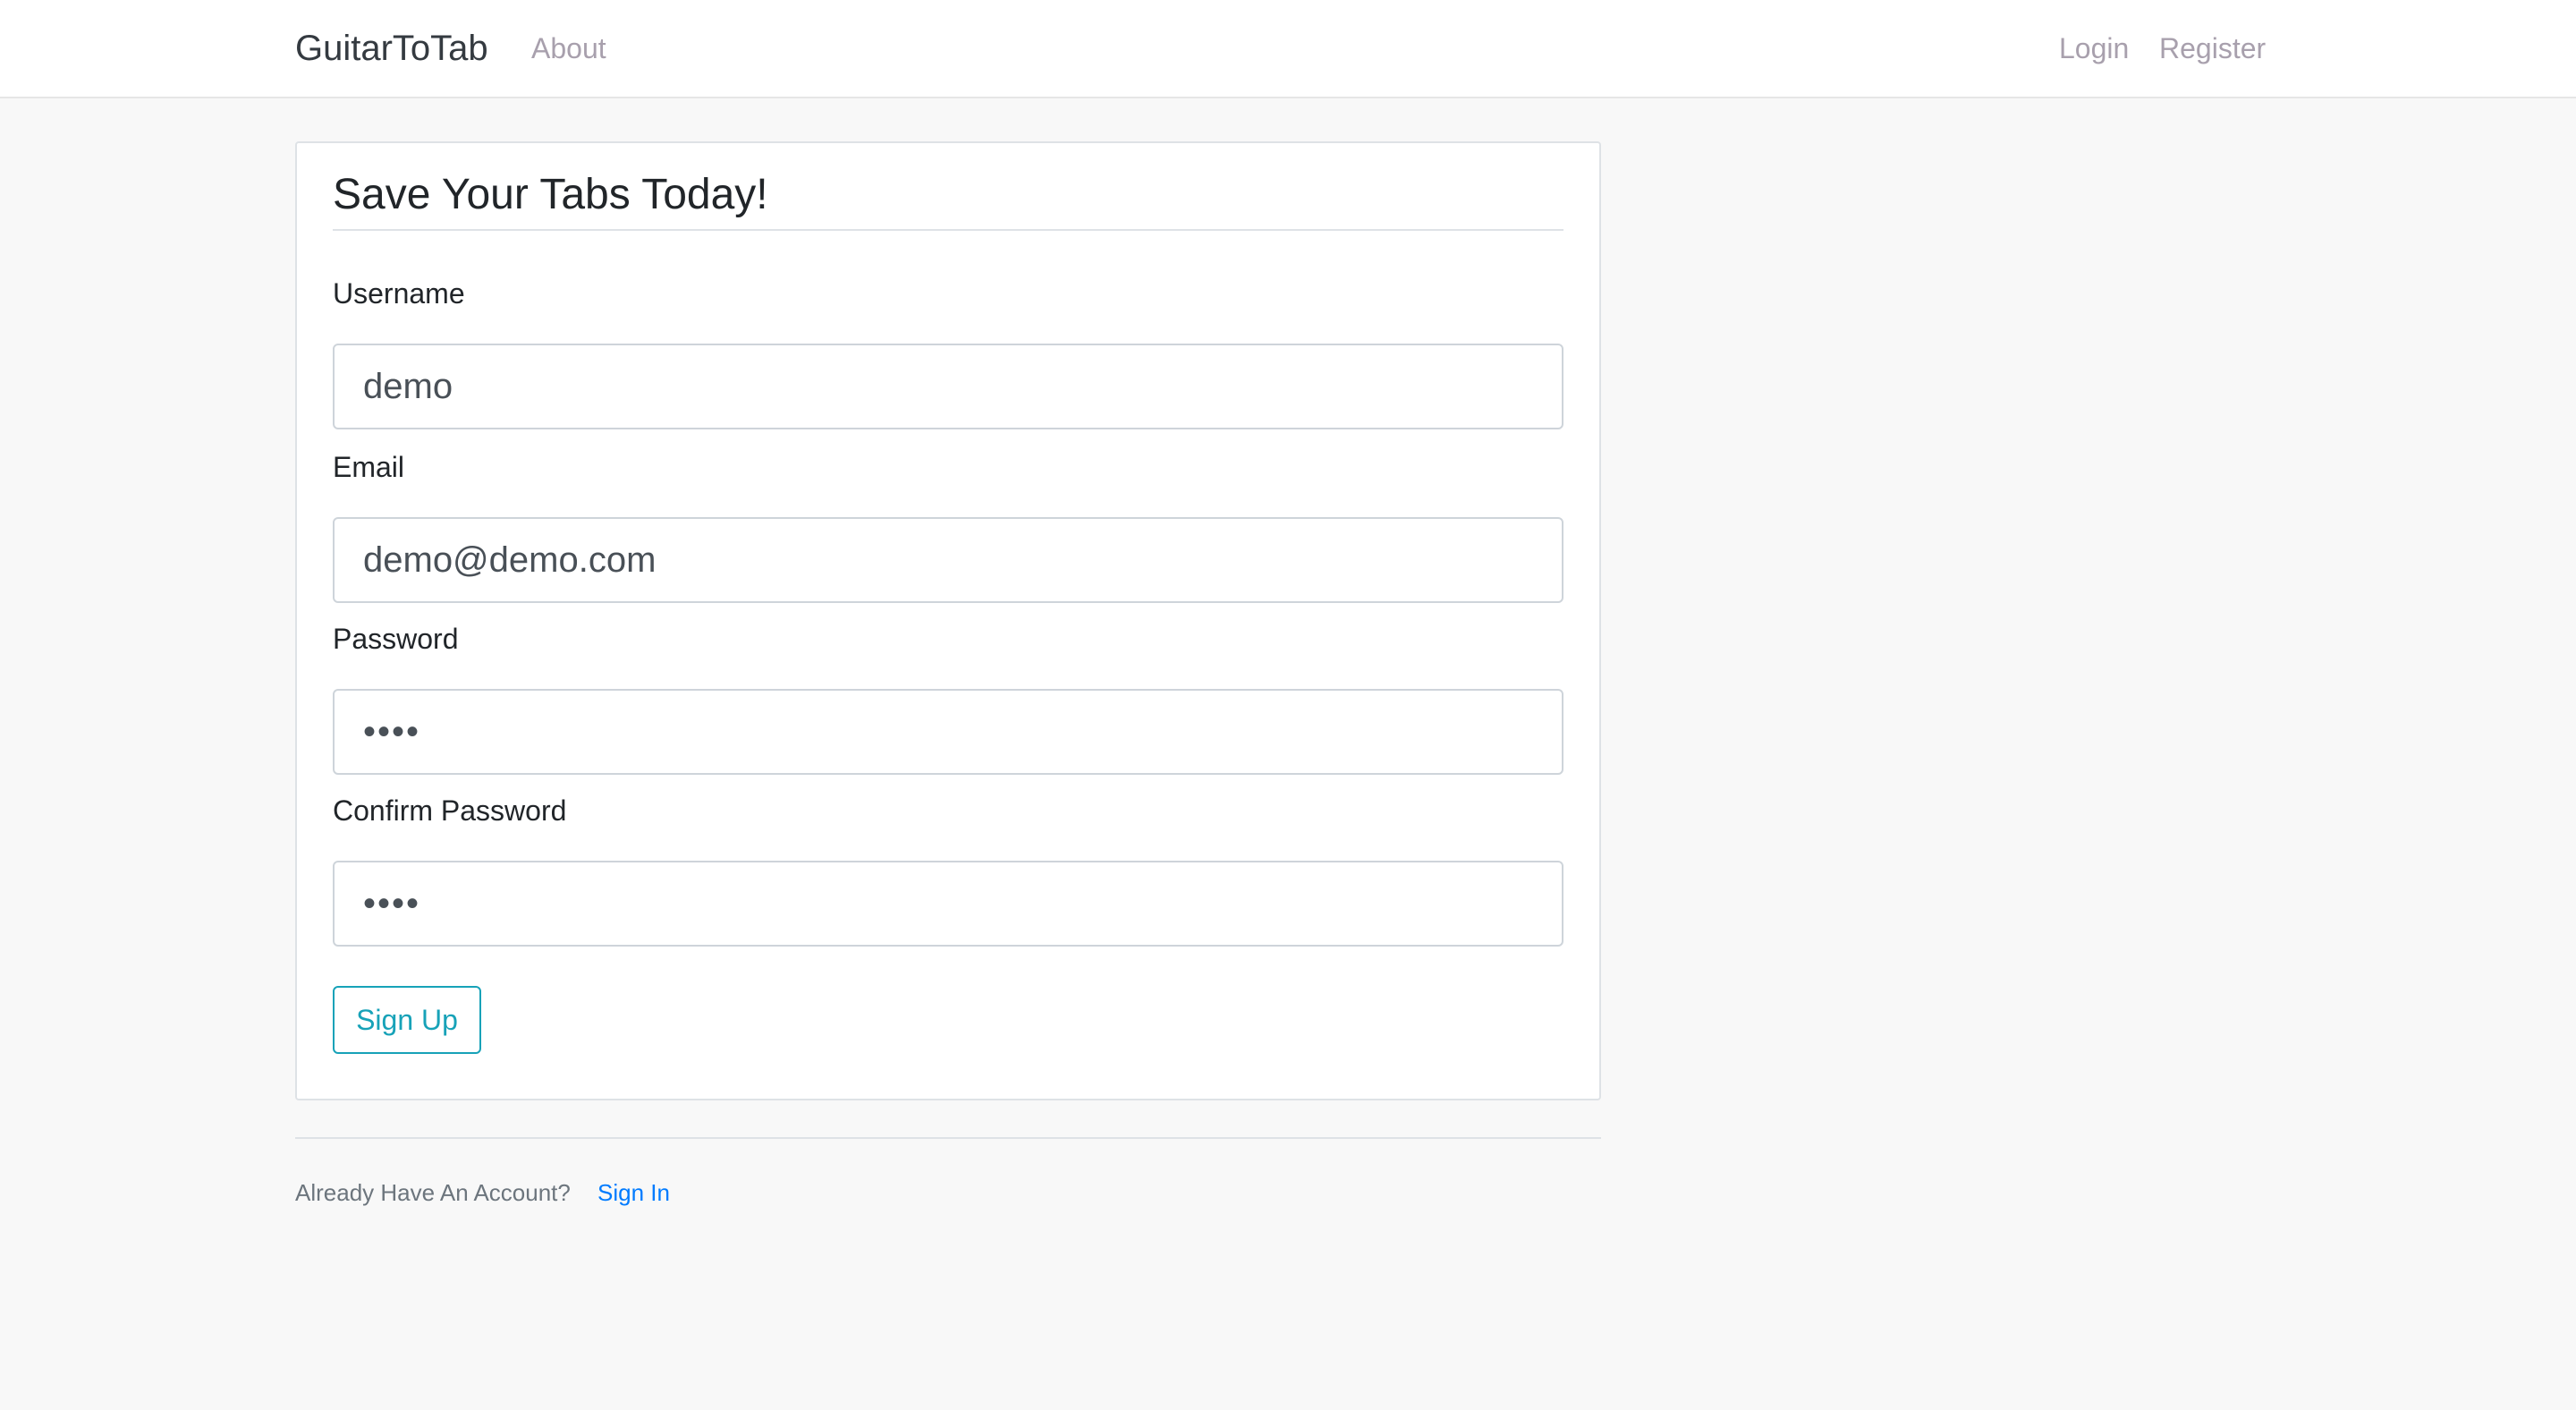 This screenshot has width=2576, height=1410. What do you see at coordinates (2094, 48) in the screenshot?
I see `nav-link-login: Login` at bounding box center [2094, 48].